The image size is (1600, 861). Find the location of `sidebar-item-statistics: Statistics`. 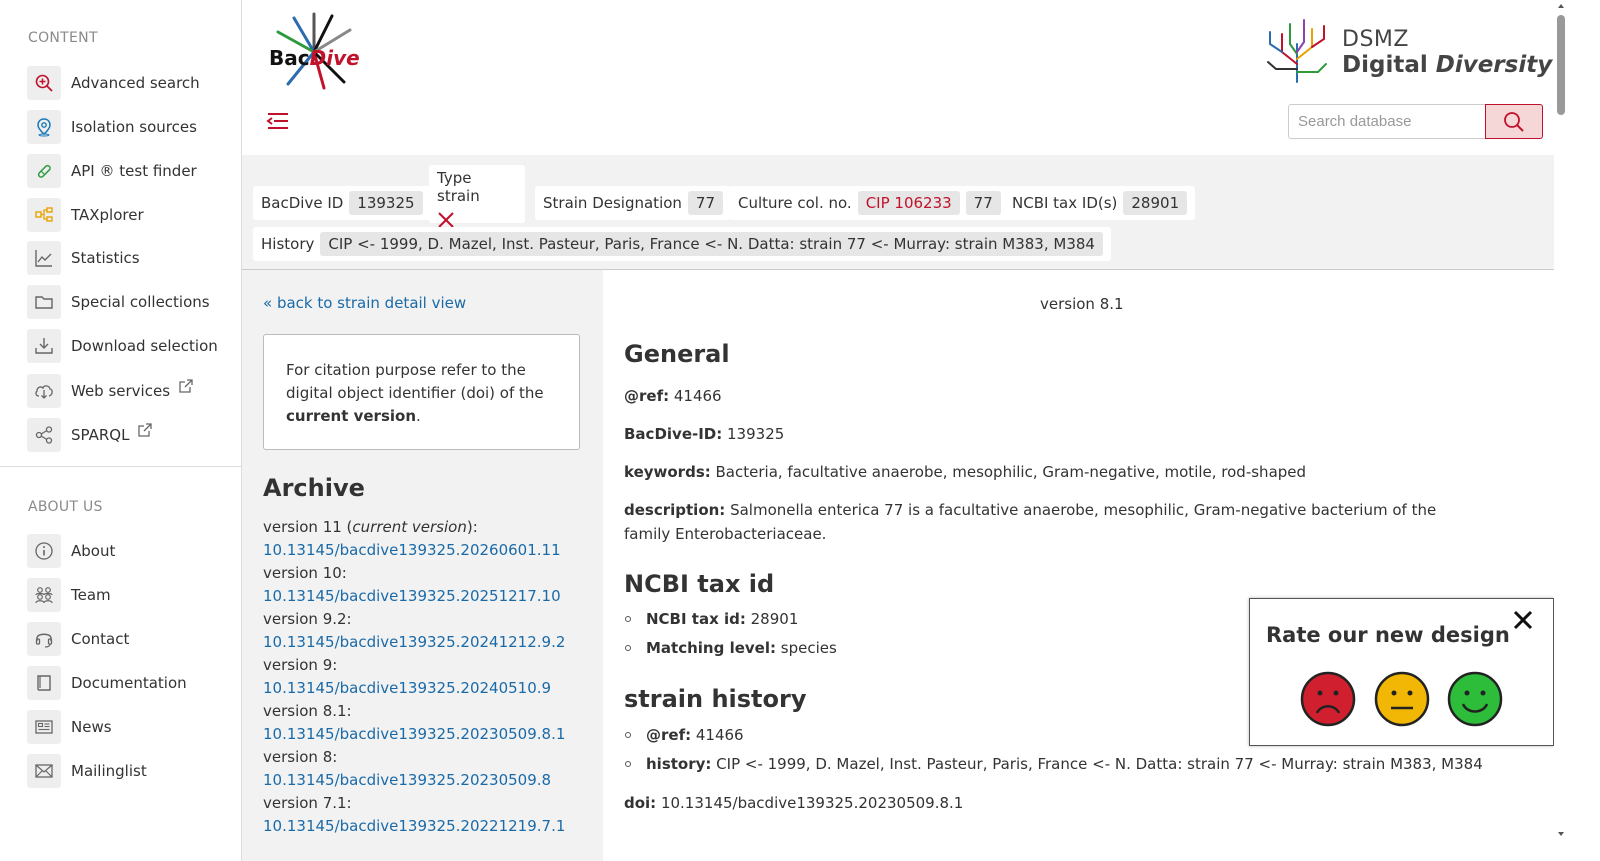

sidebar-item-statistics: Statistics is located at coordinates (83, 258).